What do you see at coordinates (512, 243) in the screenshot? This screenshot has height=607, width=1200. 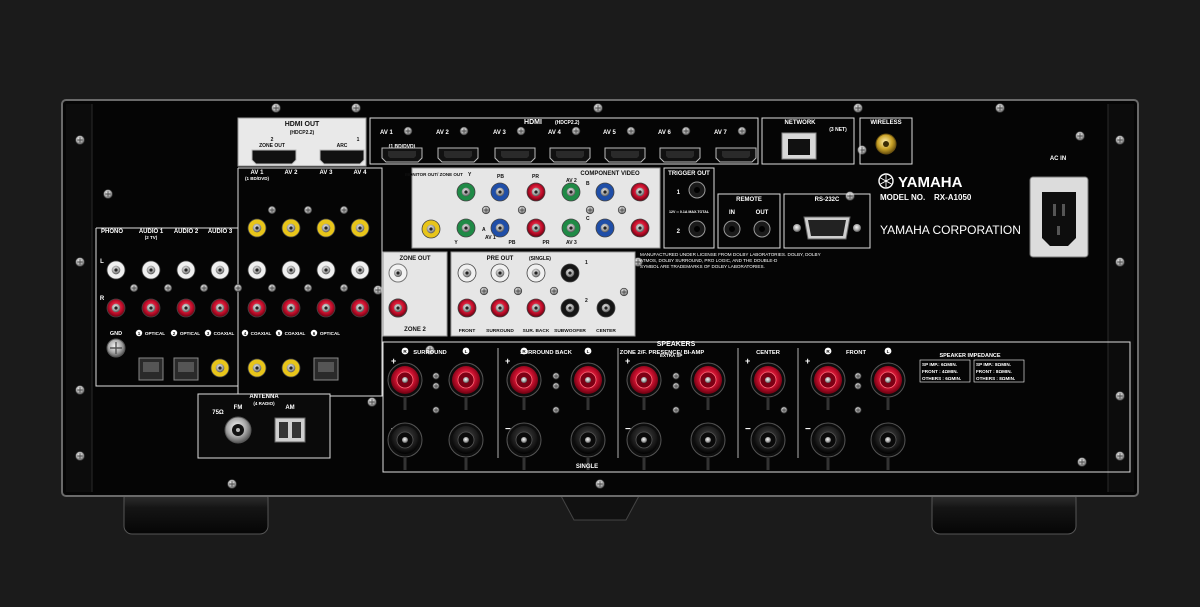 I see `comp-pb-bottom: PB` at bounding box center [512, 243].